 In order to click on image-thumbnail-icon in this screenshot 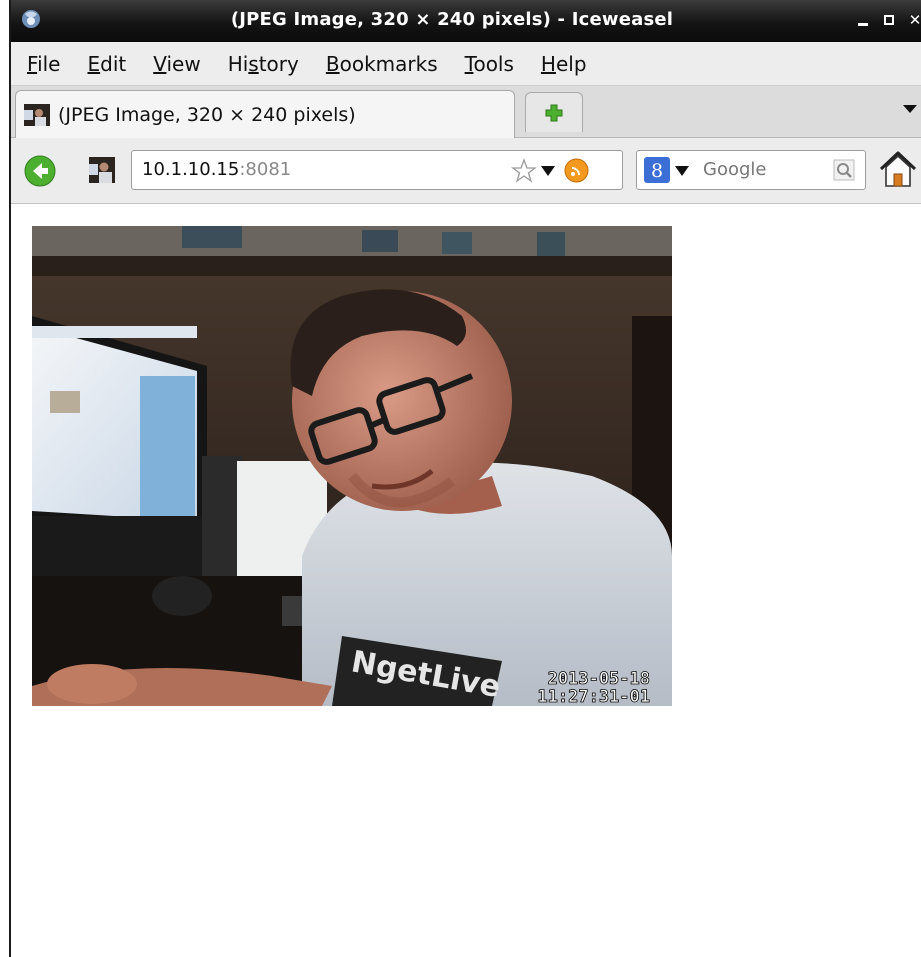, I will do `click(37, 115)`.